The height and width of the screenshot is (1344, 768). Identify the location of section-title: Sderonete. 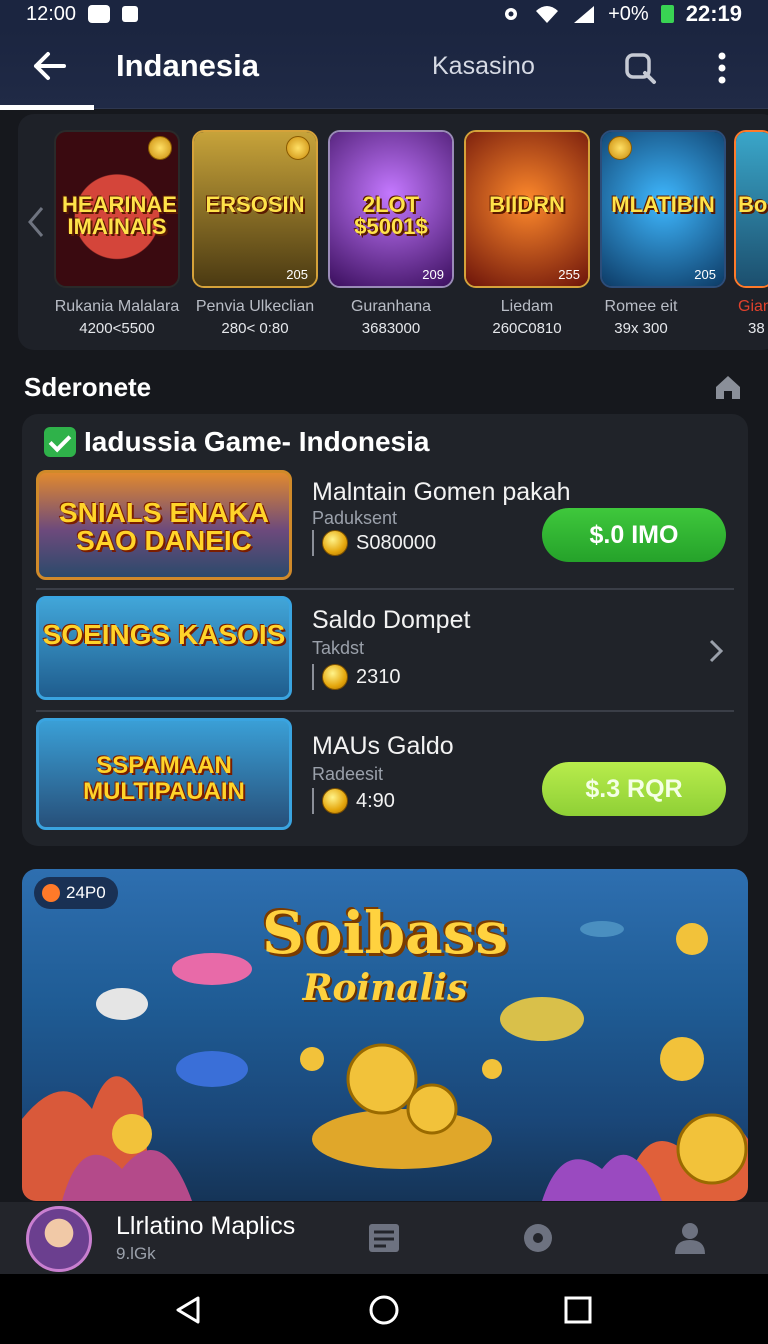
(88, 387).